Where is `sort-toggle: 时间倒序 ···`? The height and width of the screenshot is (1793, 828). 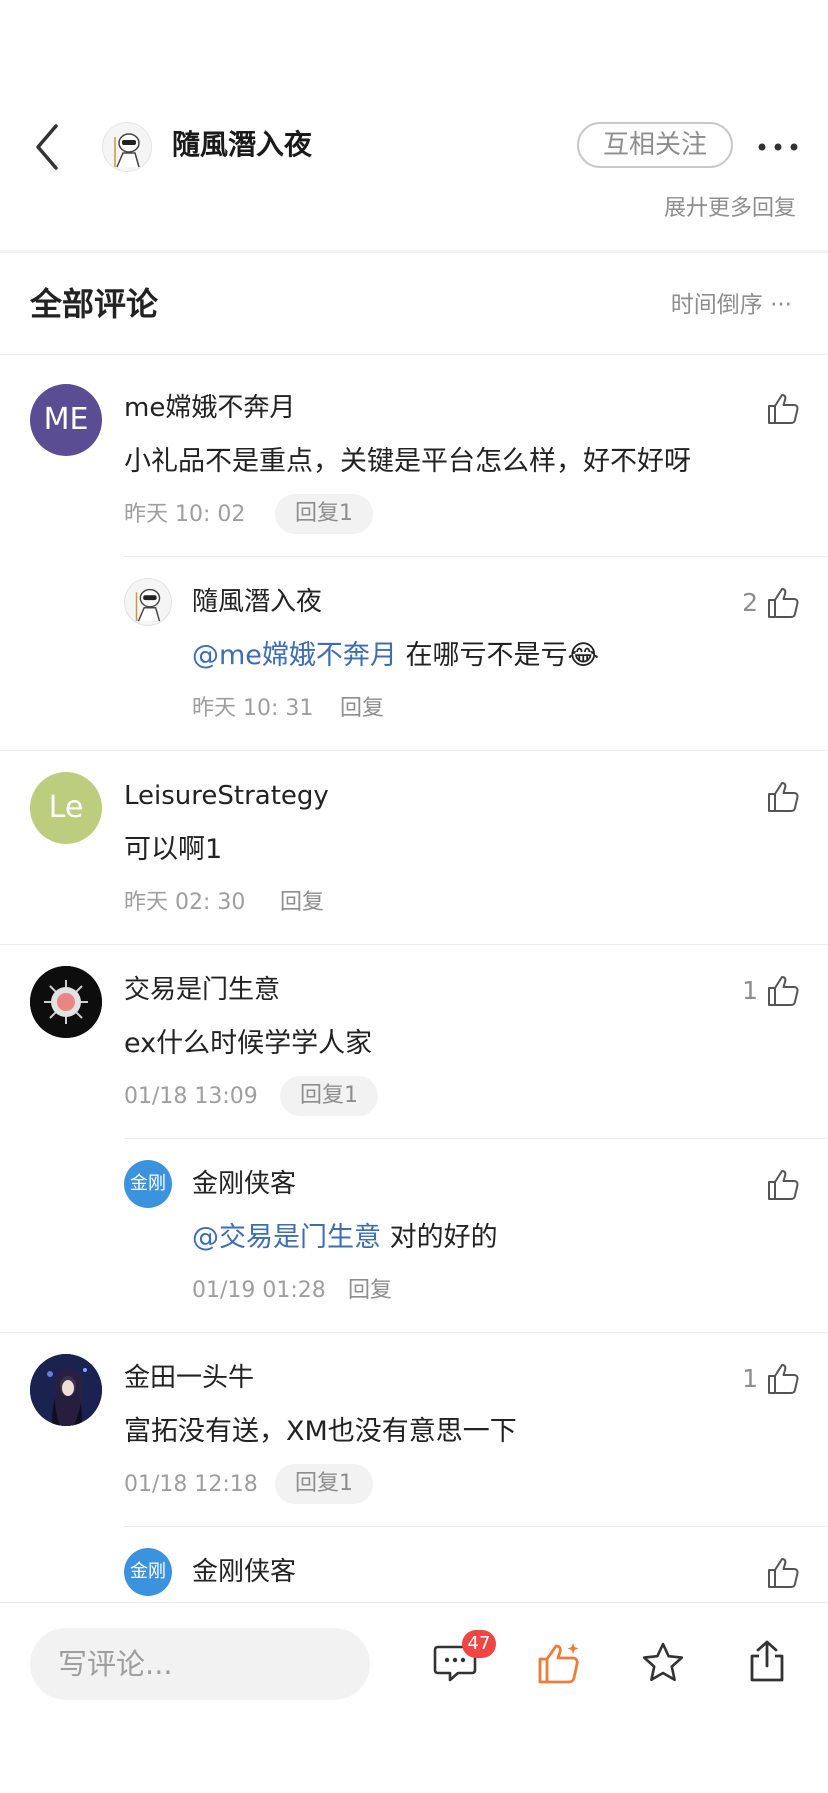
sort-toggle: 时间倒序 ··· is located at coordinates (731, 305).